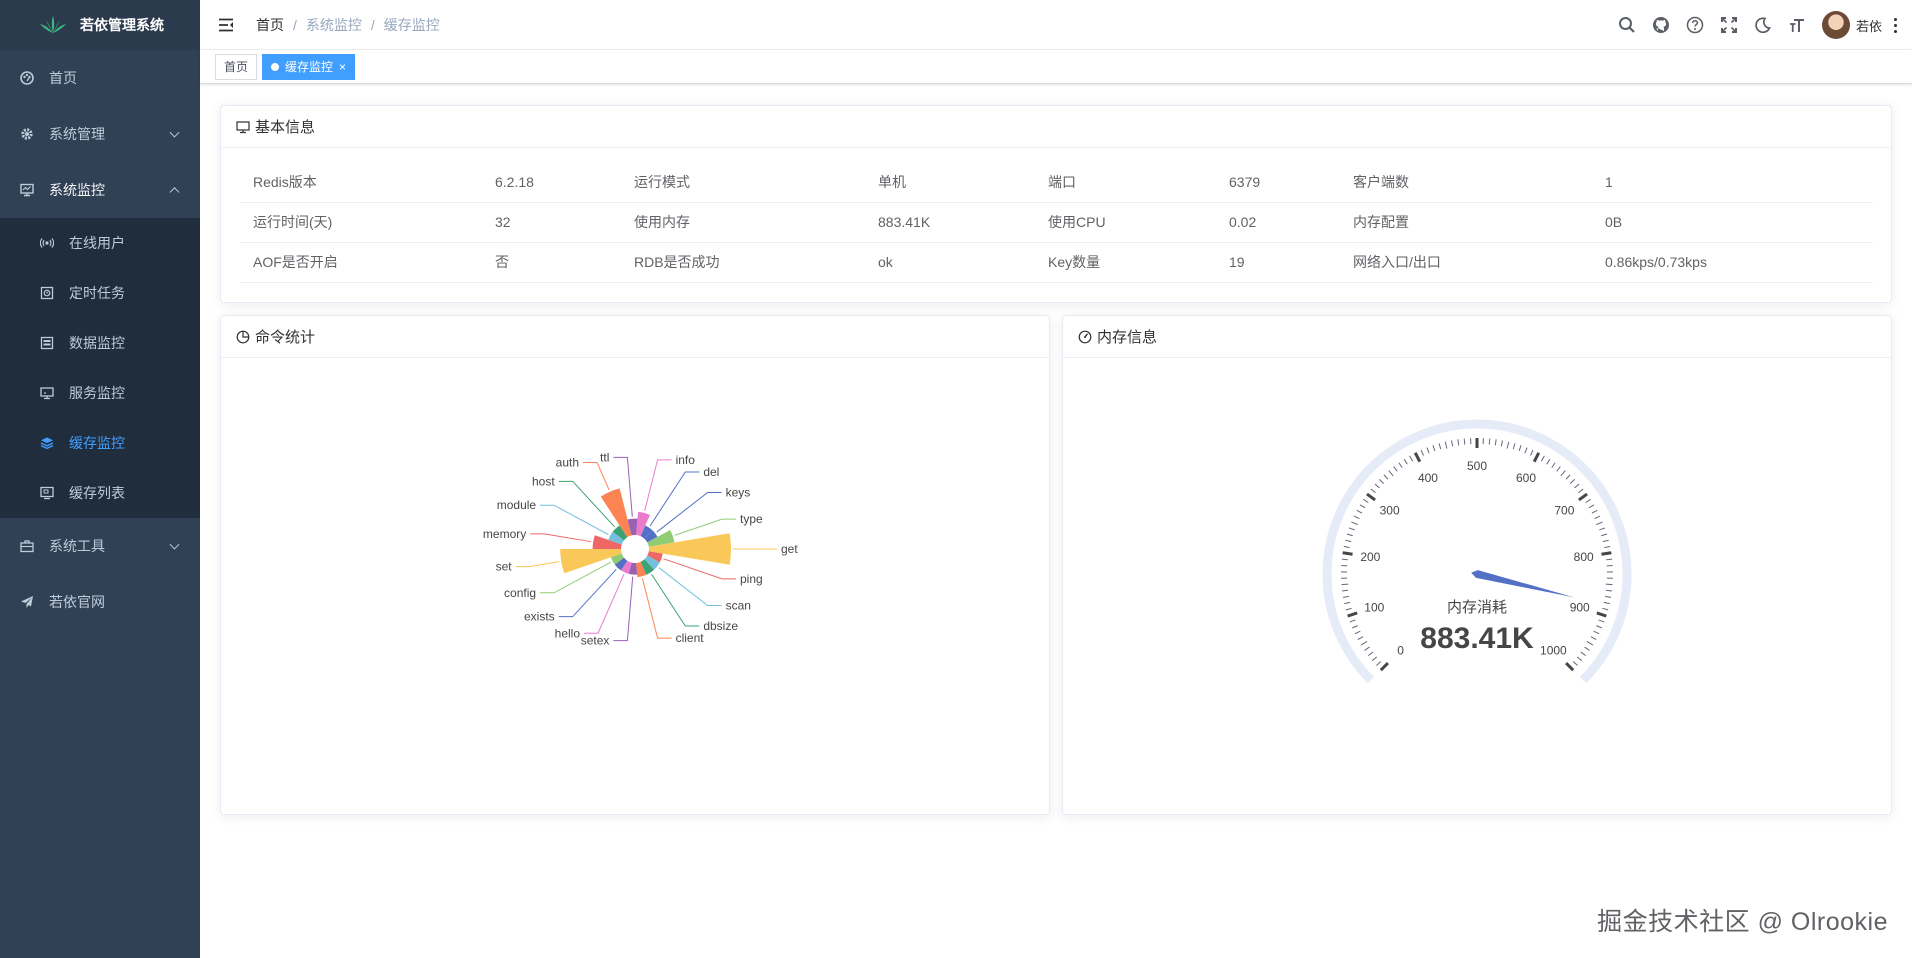  Describe the element at coordinates (342, 67) in the screenshot. I see `close-icon: ×` at that location.